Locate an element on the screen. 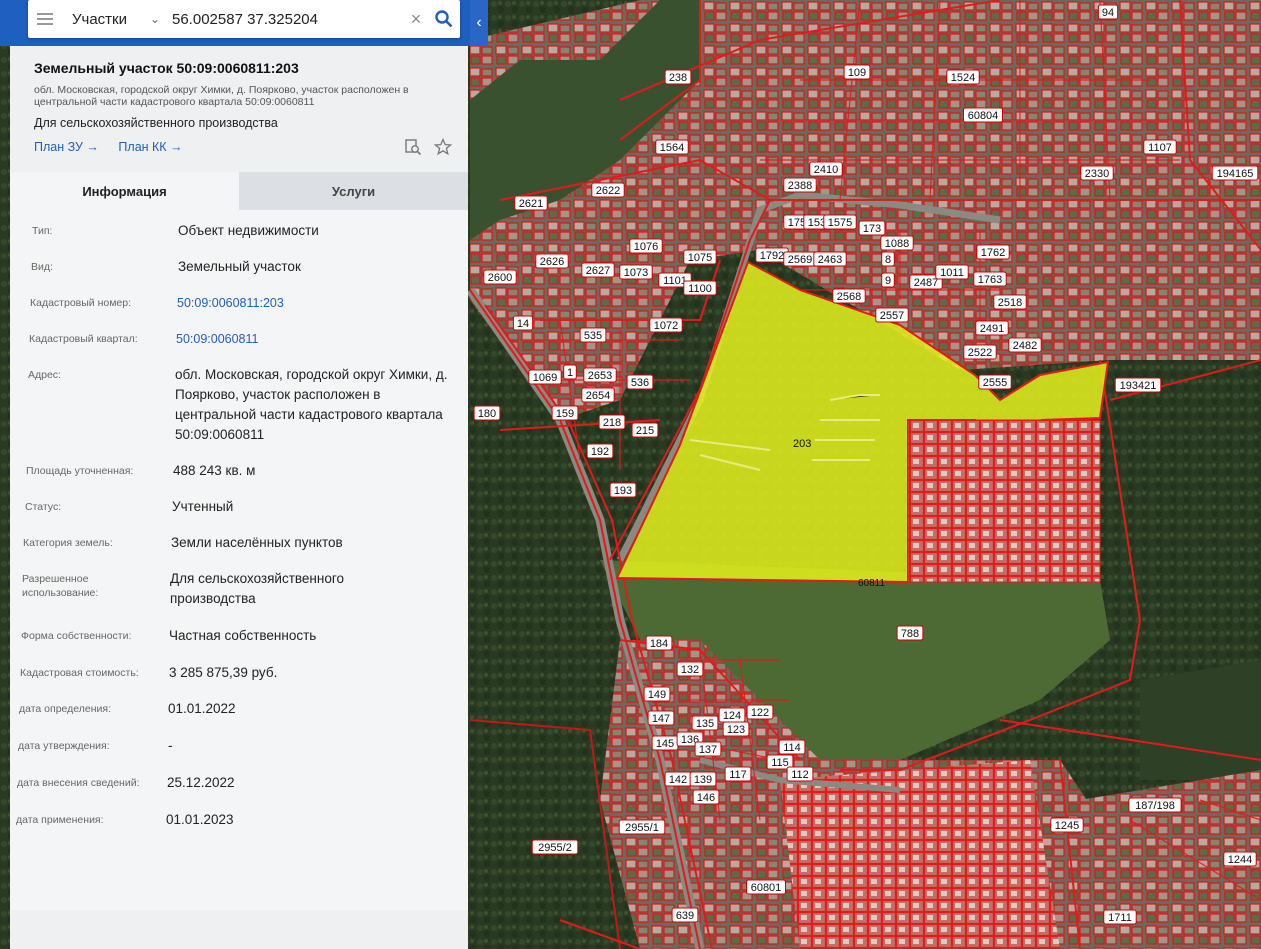  parcel-number-label: 147 is located at coordinates (661, 718).